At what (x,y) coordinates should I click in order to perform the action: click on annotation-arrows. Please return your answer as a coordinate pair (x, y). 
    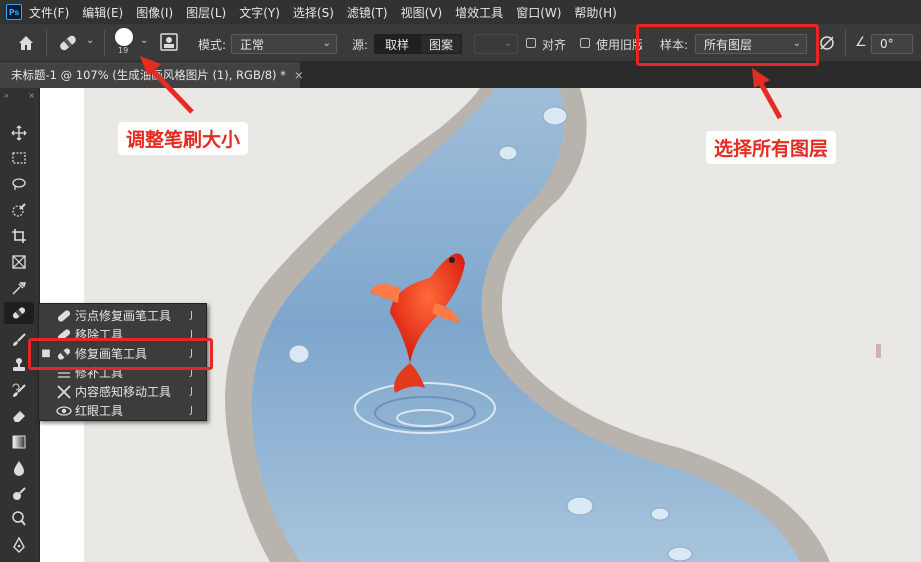
    Looking at the image, I should click on (461, 88).